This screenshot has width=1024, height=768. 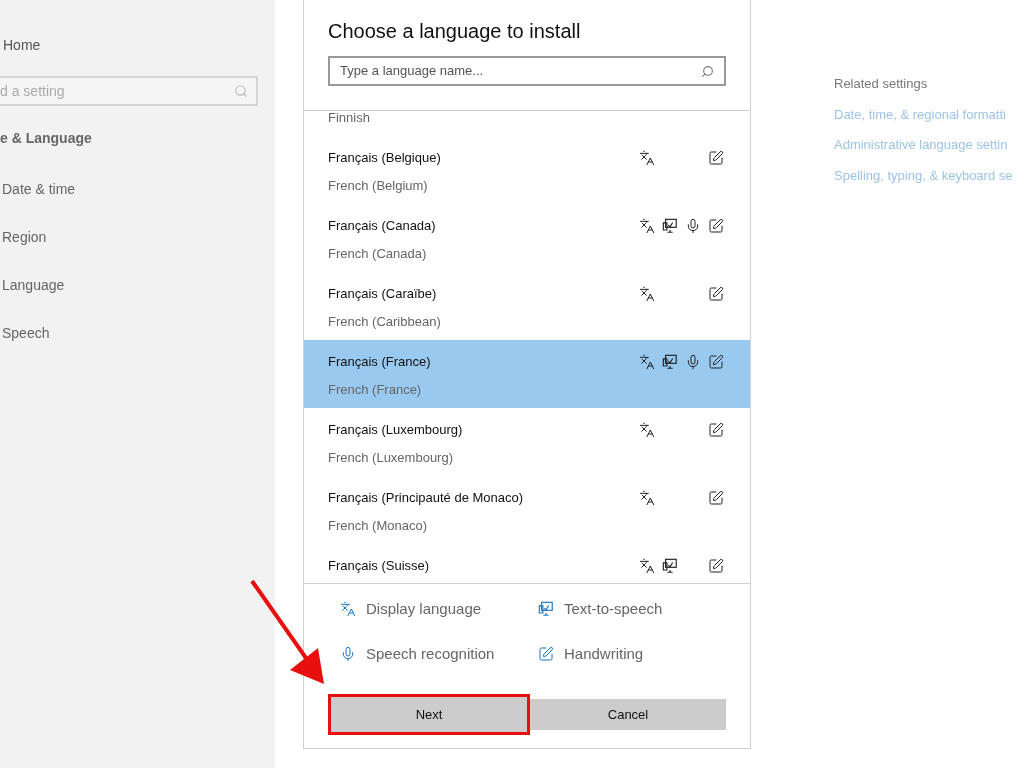 I want to click on language-english-name: French (Canada), so click(x=377, y=253).